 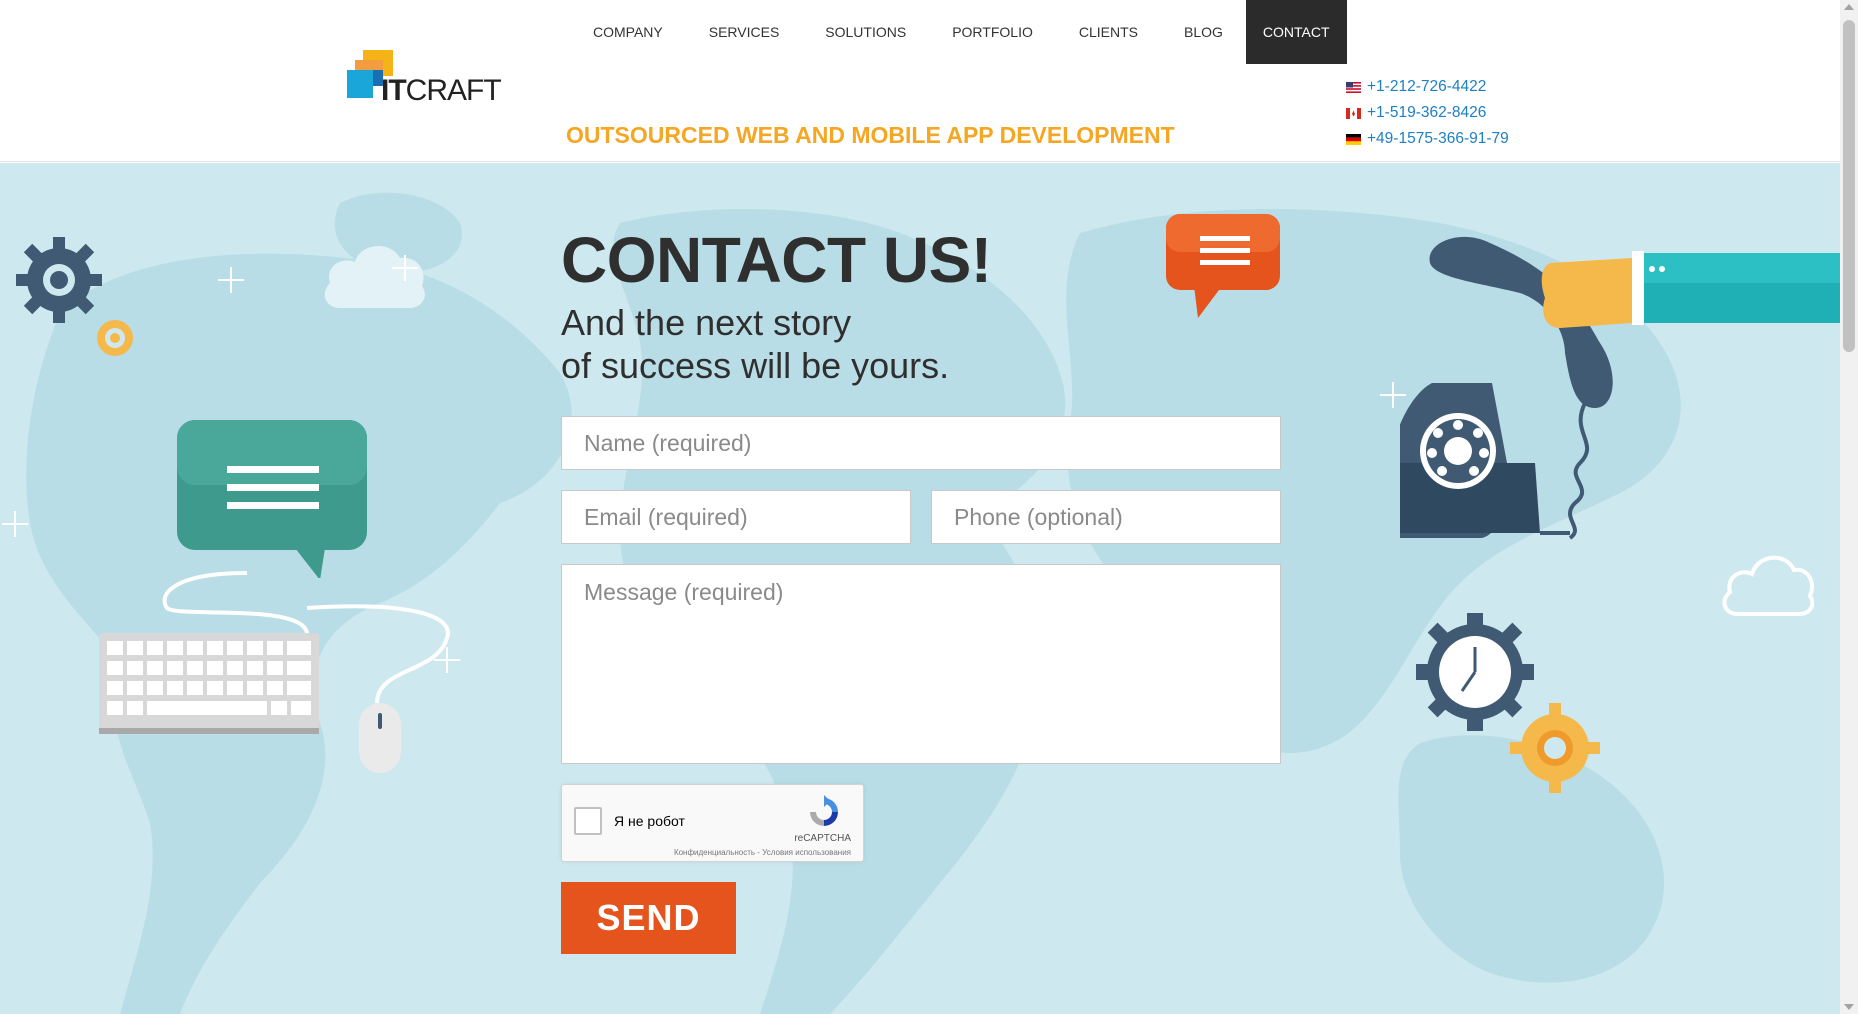 I want to click on phone-field, so click(x=1106, y=517).